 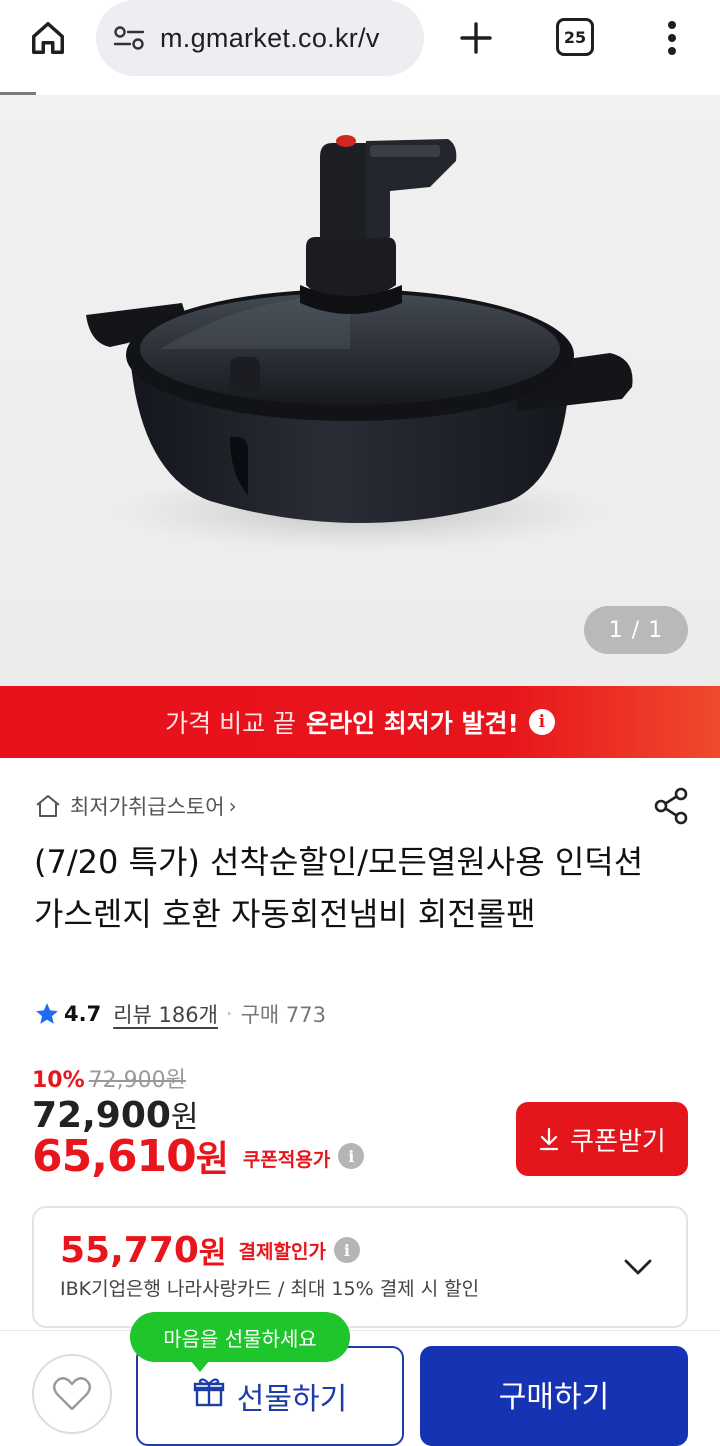 I want to click on chevron-right-icon: ›, so click(x=232, y=806).